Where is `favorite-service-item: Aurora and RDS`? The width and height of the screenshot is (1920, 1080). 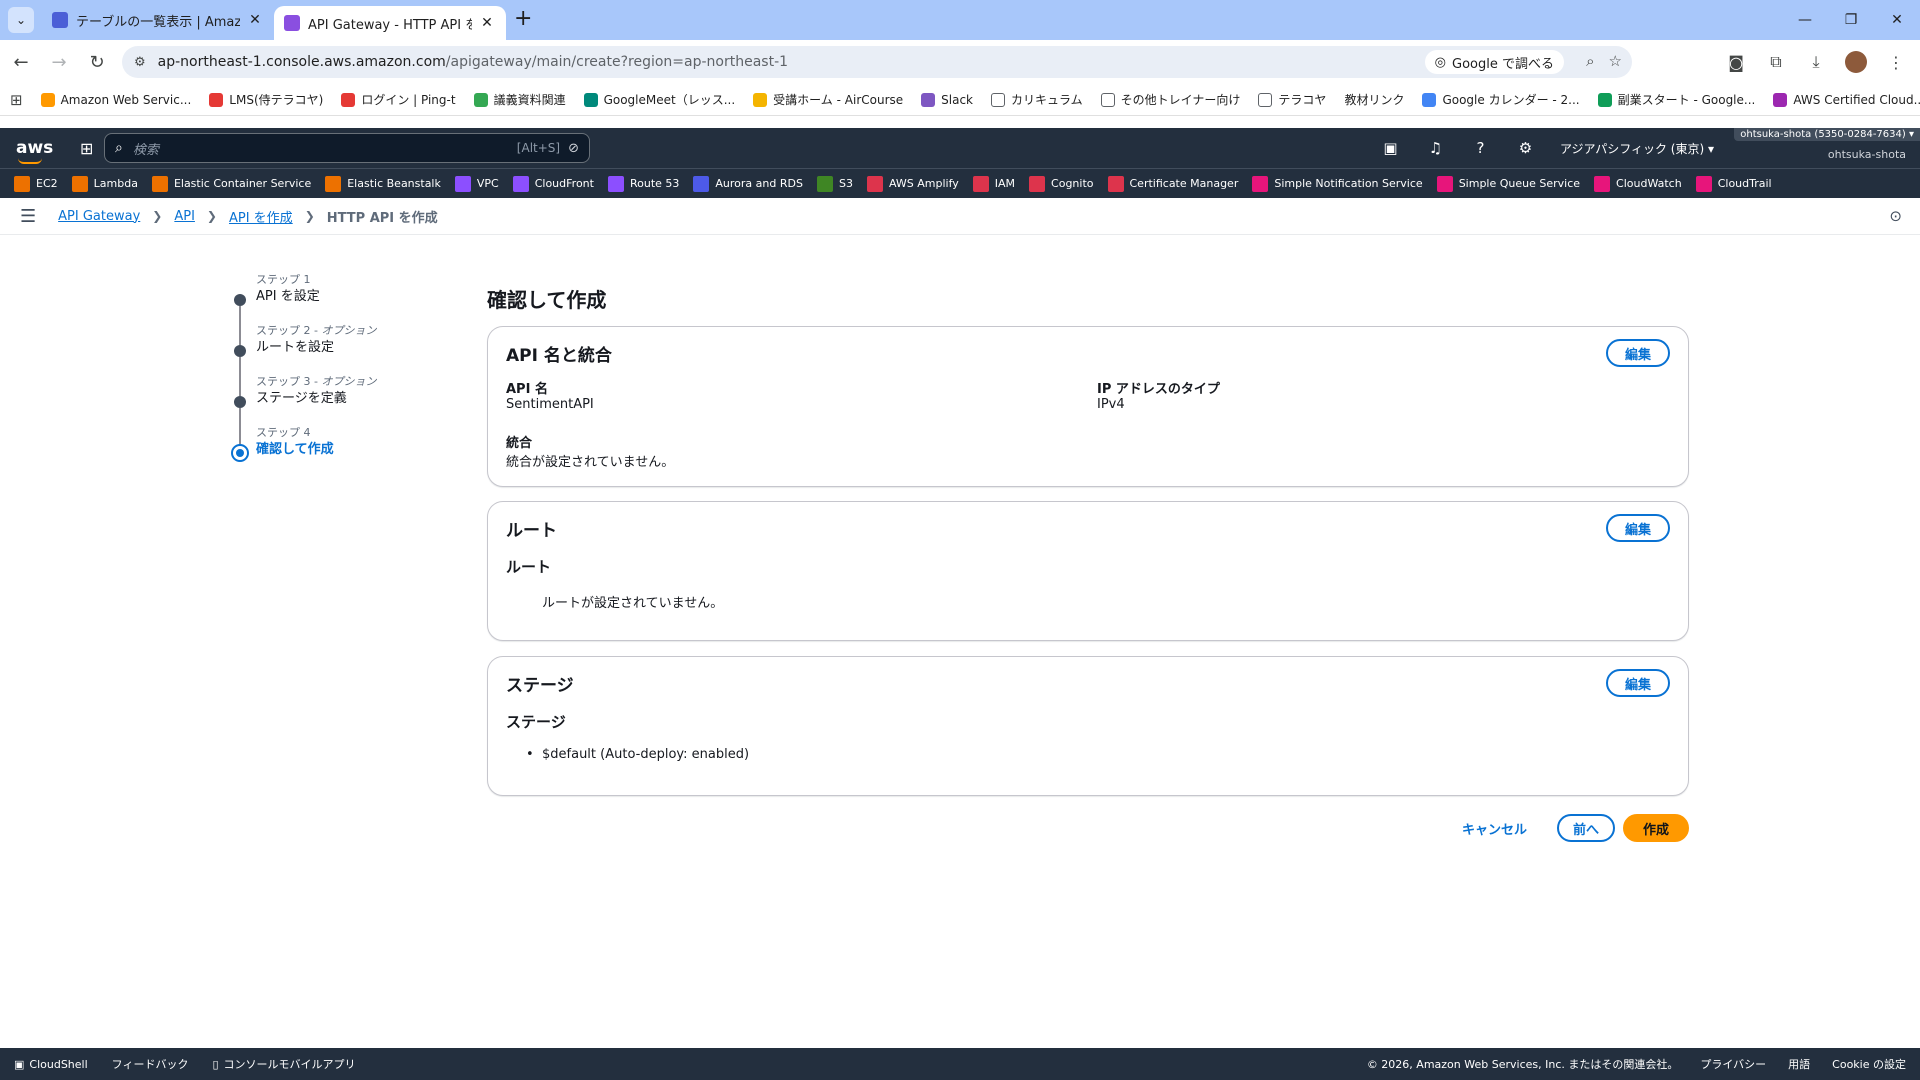 favorite-service-item: Aurora and RDS is located at coordinates (748, 183).